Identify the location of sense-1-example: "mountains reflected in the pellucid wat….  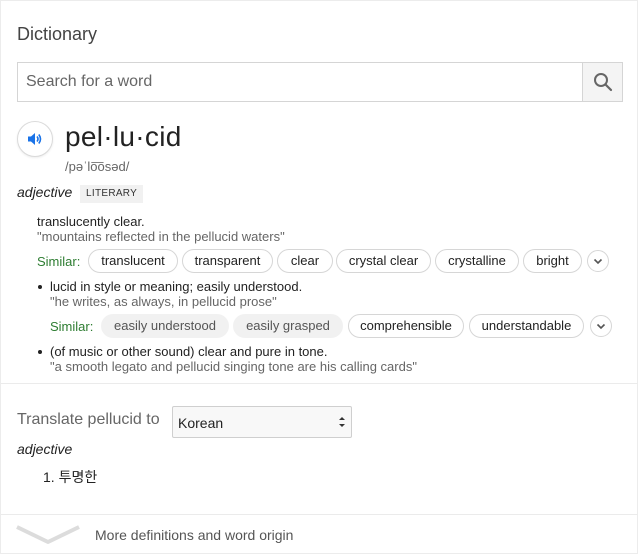
(161, 236).